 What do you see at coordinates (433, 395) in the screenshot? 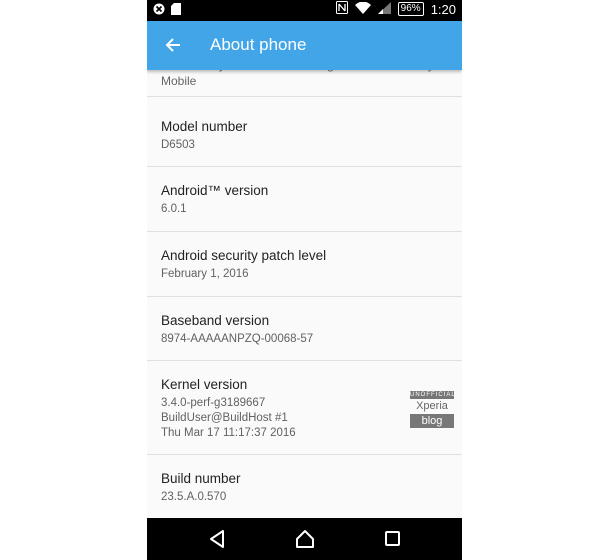
I see `watermark-top: UNOFFICIAL` at bounding box center [433, 395].